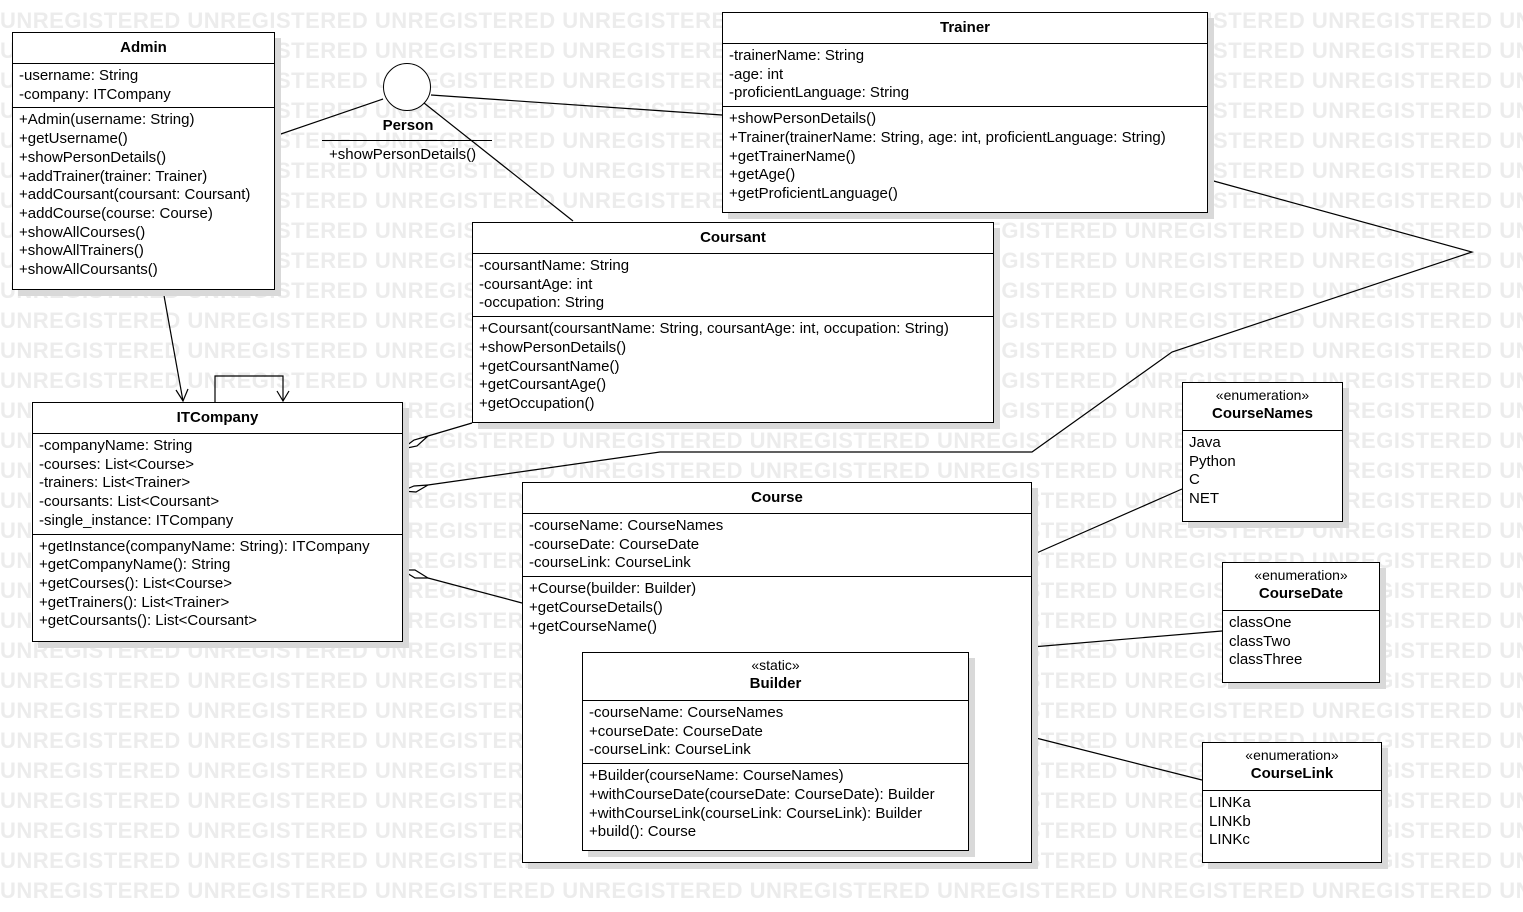 Image resolution: width=1523 pixels, height=912 pixels. Describe the element at coordinates (1292, 840) in the screenshot. I see `courselink-literal-row: LINKc` at that location.